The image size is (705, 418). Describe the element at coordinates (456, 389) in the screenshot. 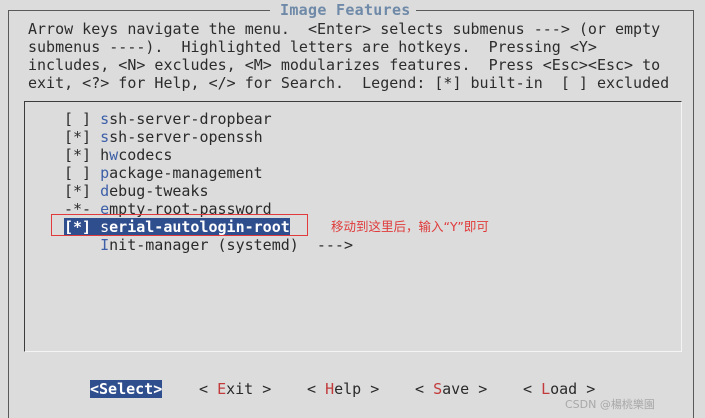

I see `save-button-label: ave` at that location.